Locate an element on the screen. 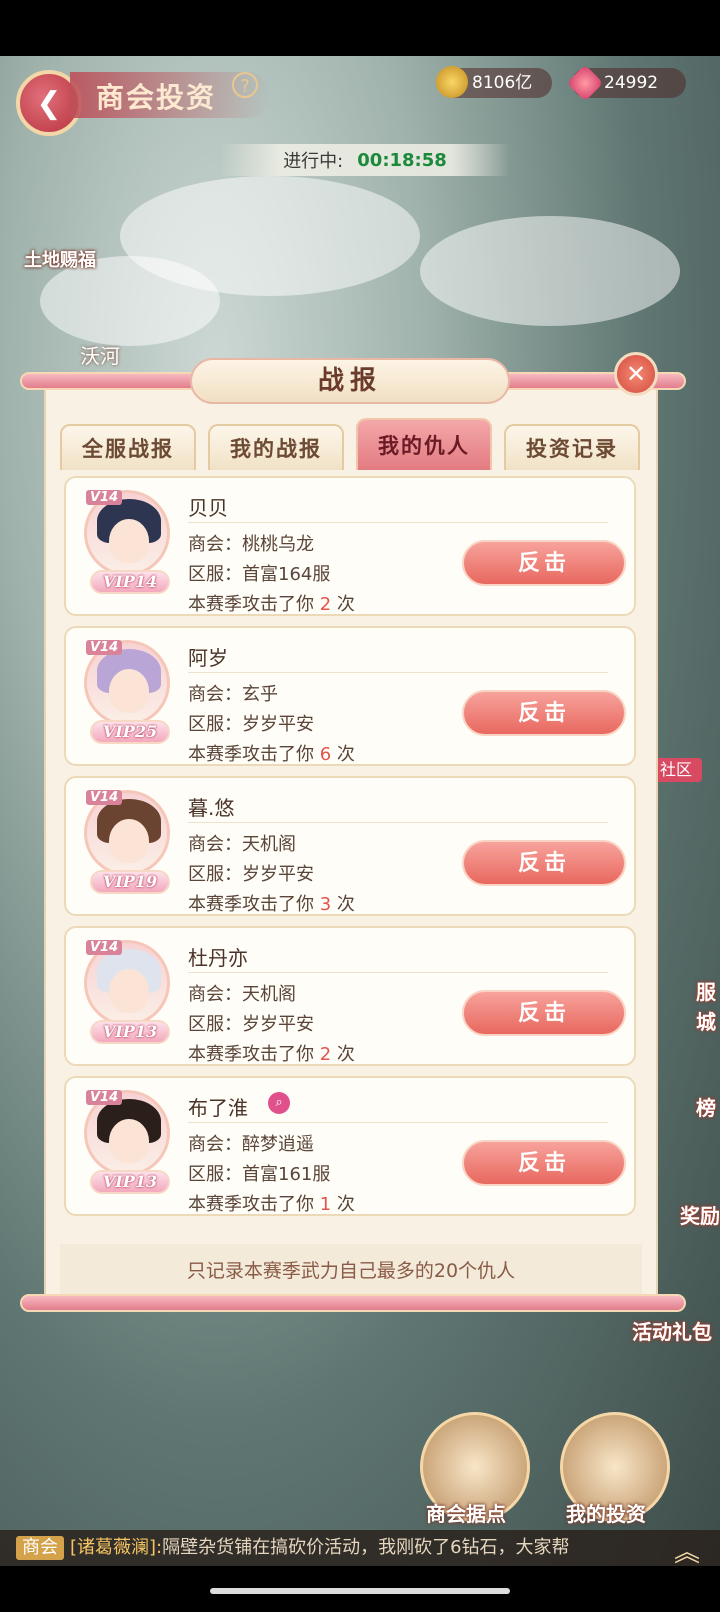  attack-count: 6 is located at coordinates (325, 754).